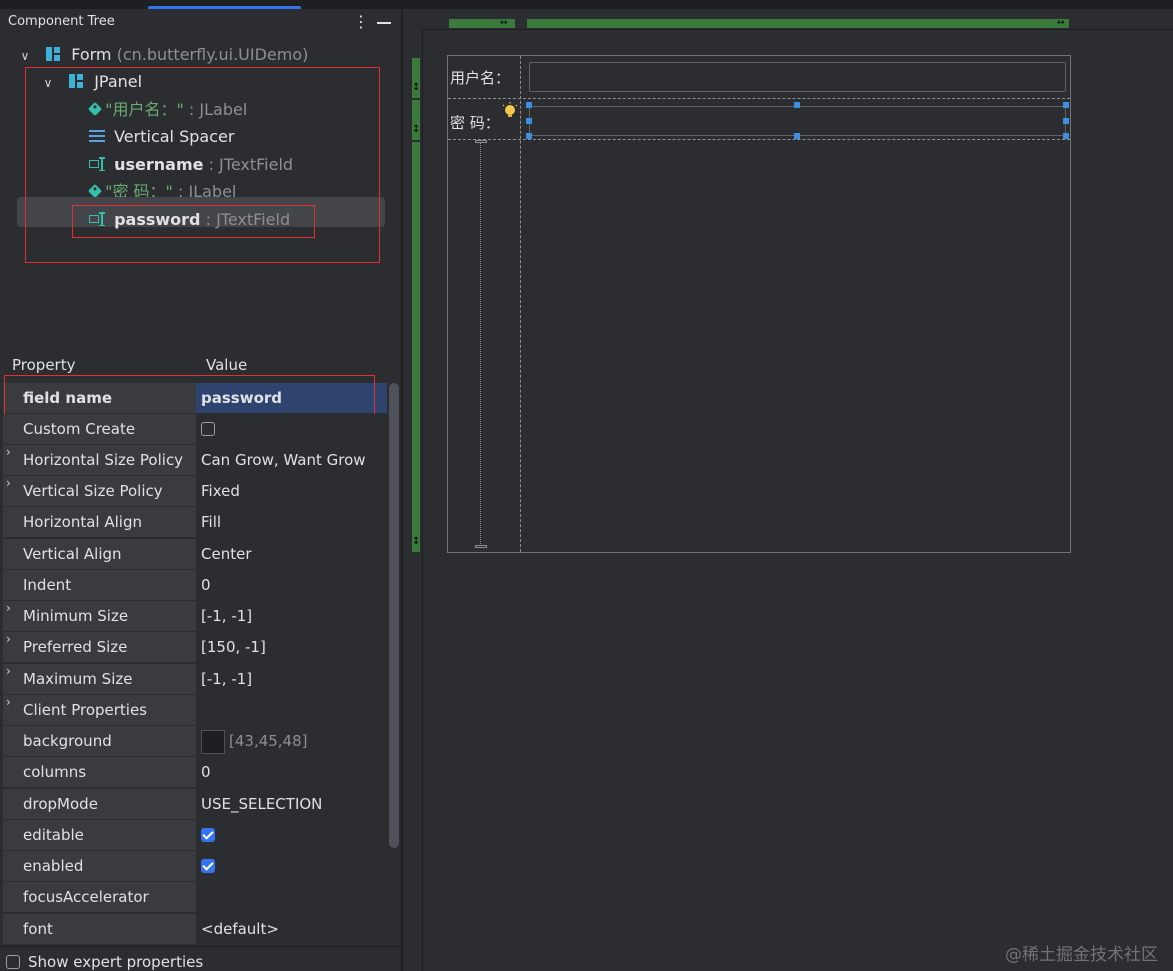 This screenshot has width=1173, height=971. What do you see at coordinates (60, 804) in the screenshot?
I see `prop-name: dropMode` at bounding box center [60, 804].